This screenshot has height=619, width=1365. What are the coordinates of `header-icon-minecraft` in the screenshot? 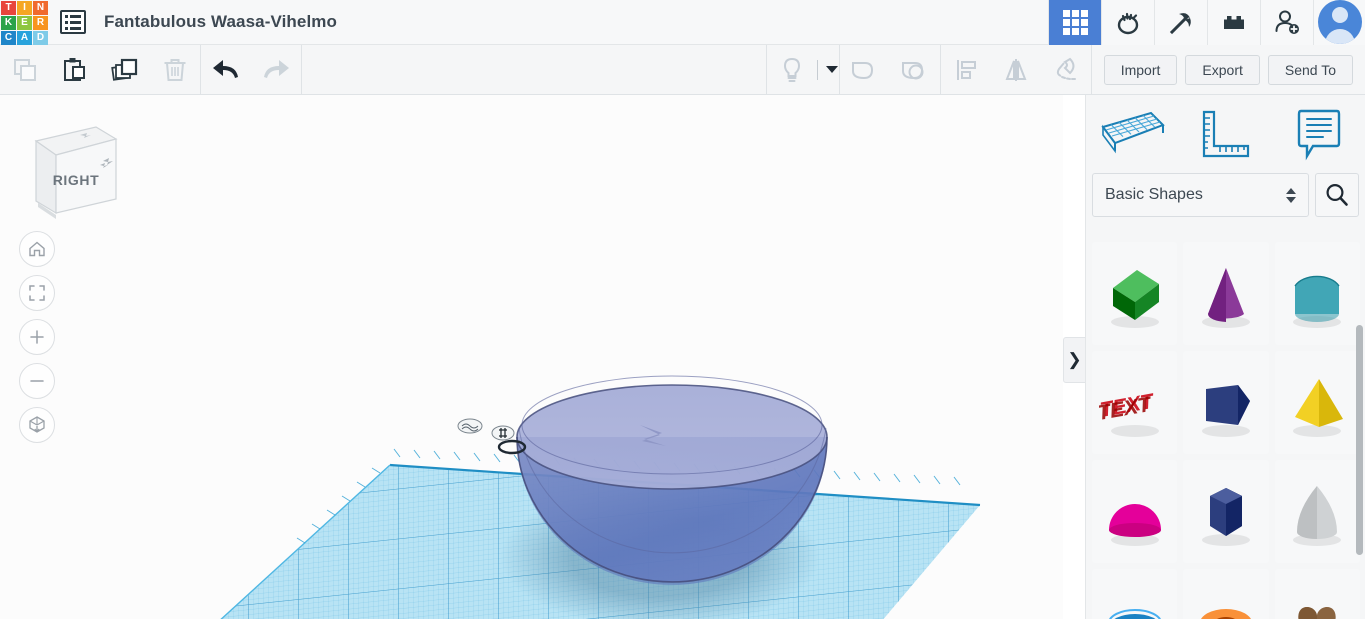 It's located at (1180, 22).